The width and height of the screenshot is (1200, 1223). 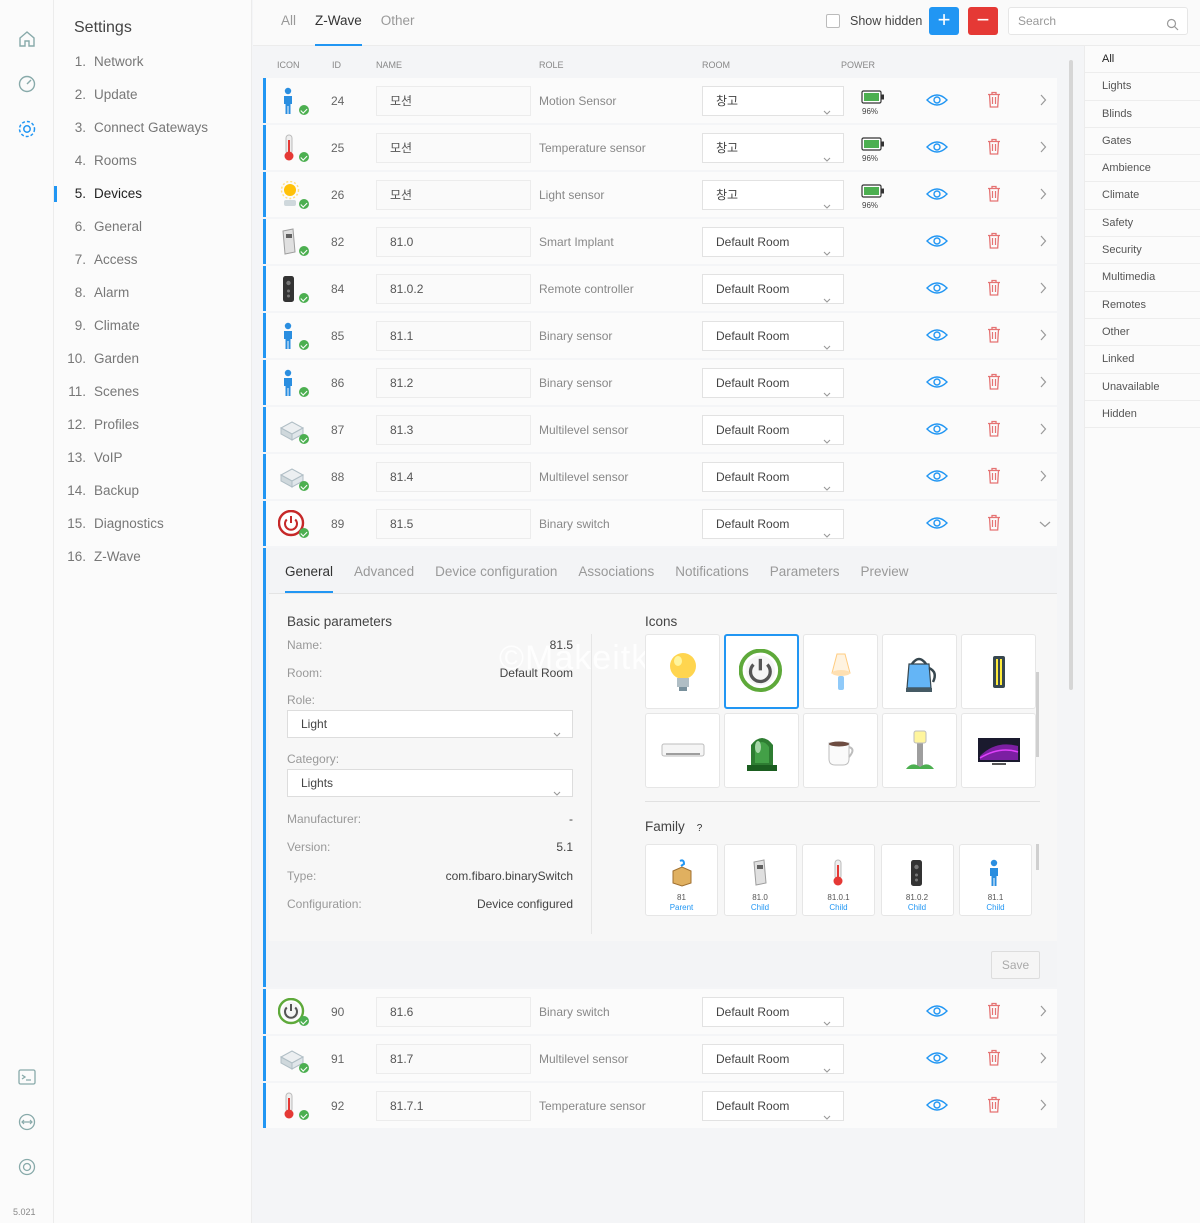 I want to click on terminal-icon, so click(x=27, y=1077).